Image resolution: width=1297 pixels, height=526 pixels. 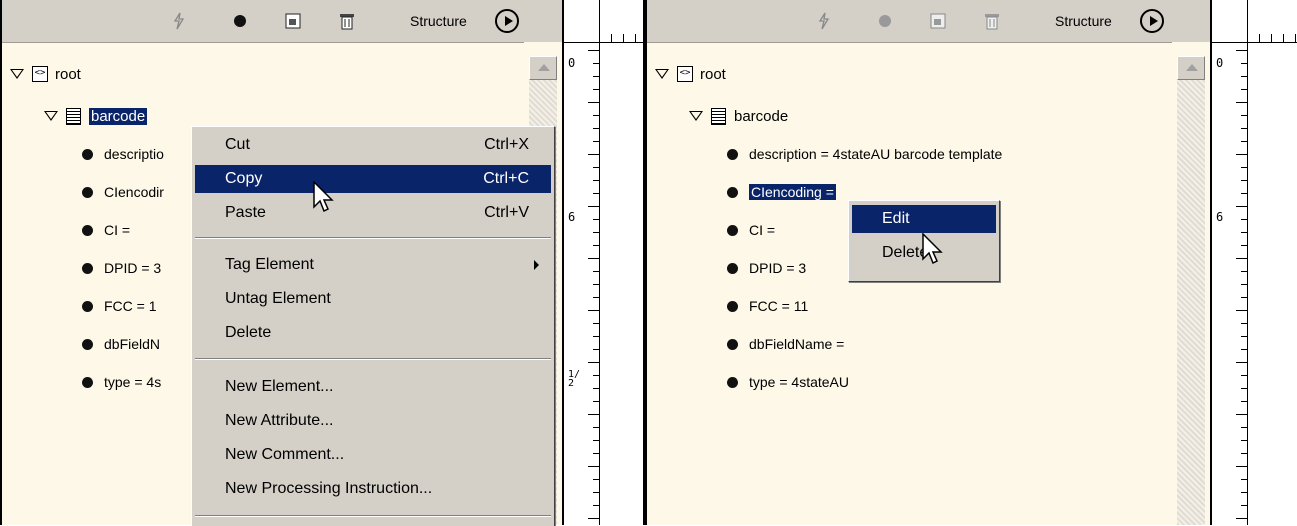 I want to click on element-icon: <>, so click(x=40, y=74).